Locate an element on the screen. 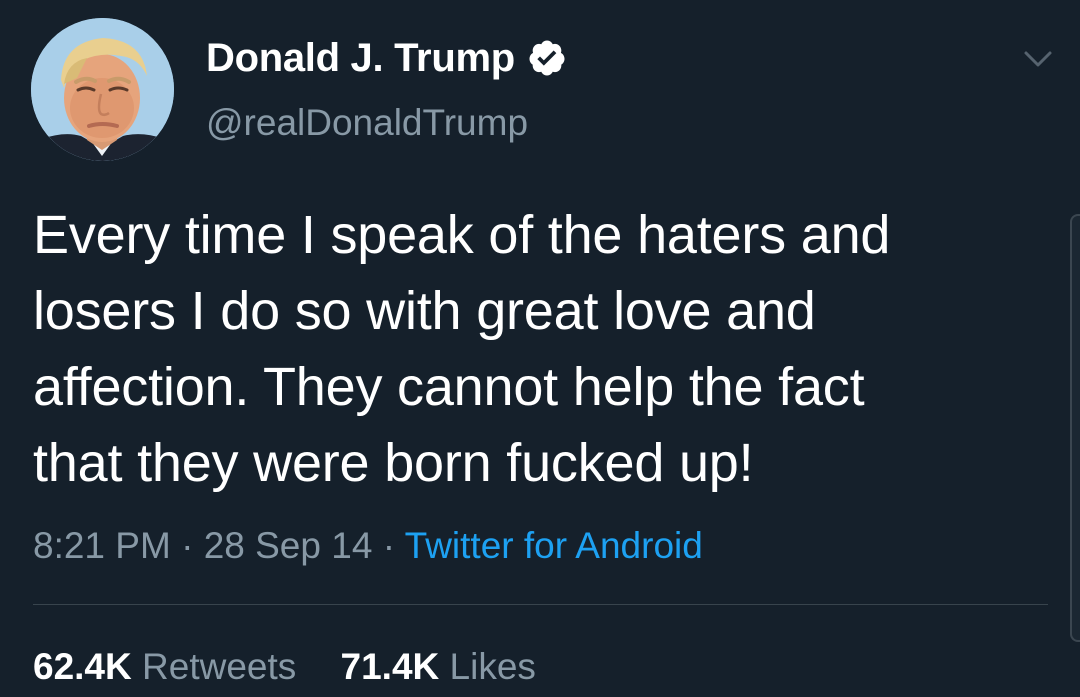 This screenshot has width=1080, height=697. display-name: Donald J. Trump is located at coordinates (386, 58).